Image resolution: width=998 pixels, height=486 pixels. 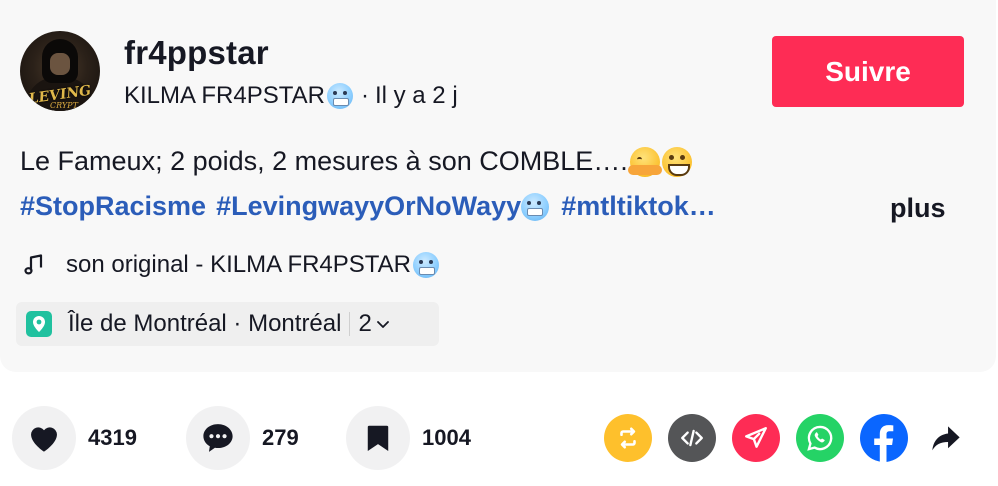 What do you see at coordinates (382, 324) in the screenshot?
I see `chevron-down-icon` at bounding box center [382, 324].